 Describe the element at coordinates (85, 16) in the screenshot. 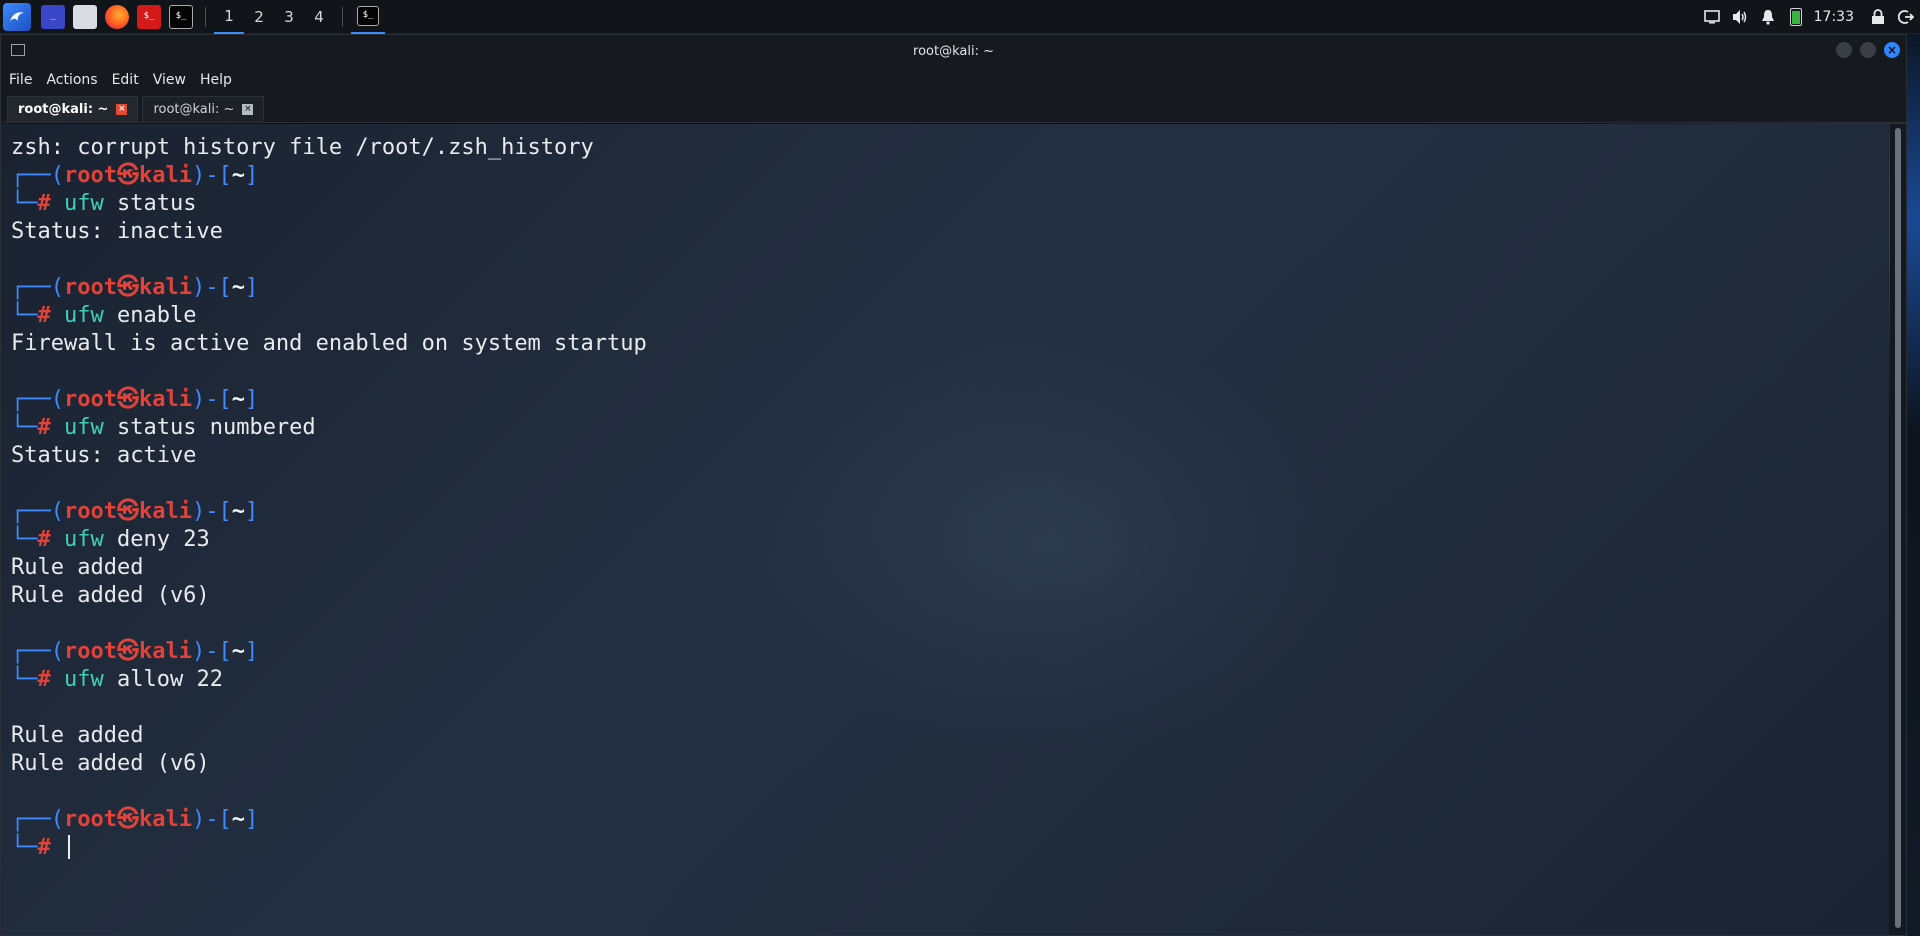

I see `file-manager-icon` at that location.